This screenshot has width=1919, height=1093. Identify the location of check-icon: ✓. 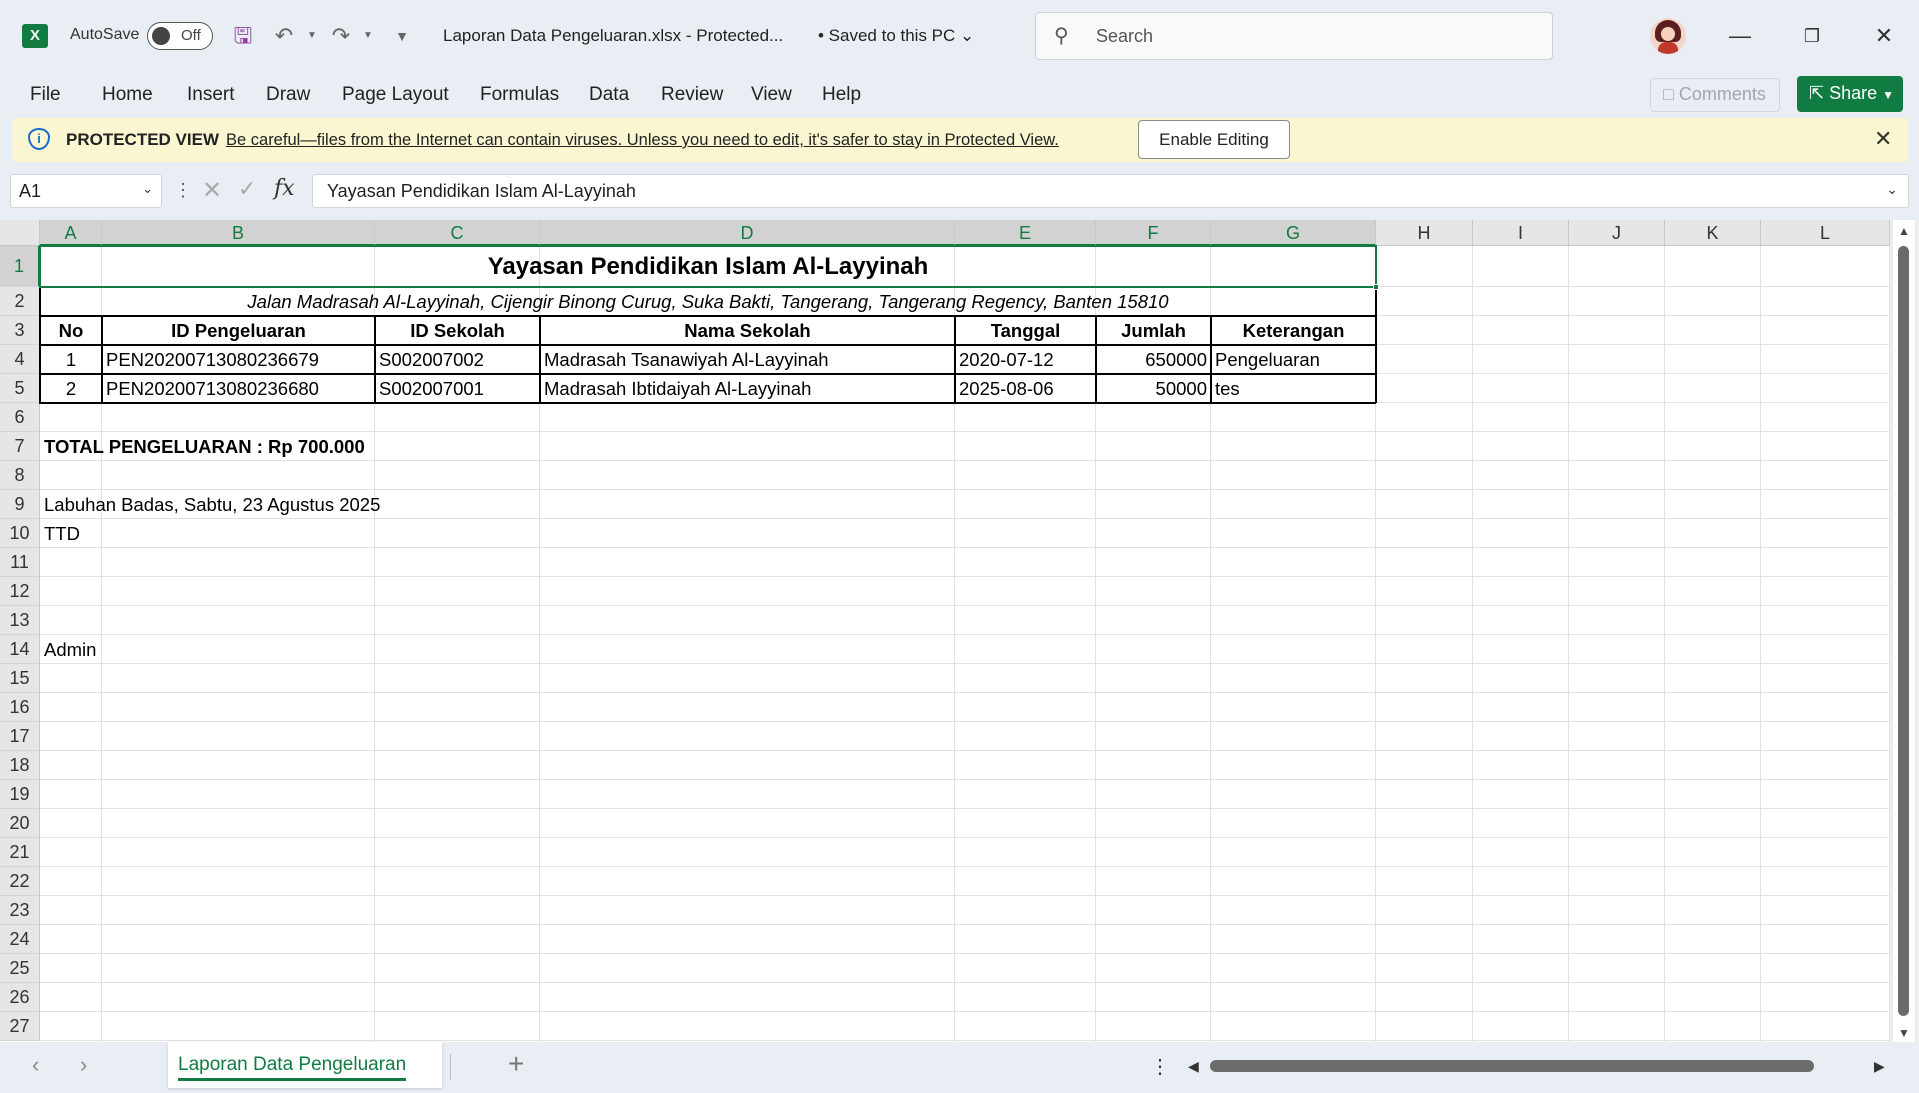
(247, 189).